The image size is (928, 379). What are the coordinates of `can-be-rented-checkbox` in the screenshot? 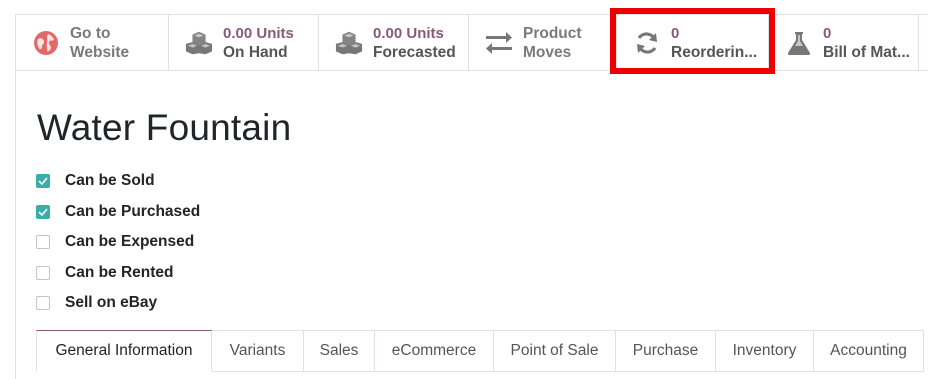 It's located at (43, 272).